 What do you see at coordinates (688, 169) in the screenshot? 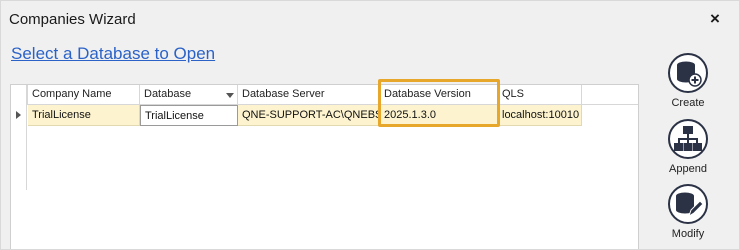
I see `append-label: Append` at bounding box center [688, 169].